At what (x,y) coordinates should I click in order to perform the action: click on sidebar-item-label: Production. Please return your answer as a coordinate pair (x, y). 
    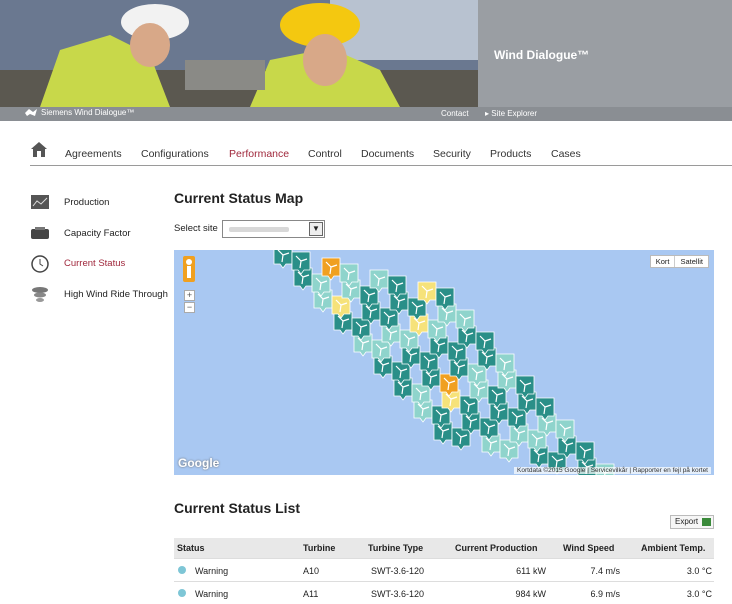
    Looking at the image, I should click on (87, 202).